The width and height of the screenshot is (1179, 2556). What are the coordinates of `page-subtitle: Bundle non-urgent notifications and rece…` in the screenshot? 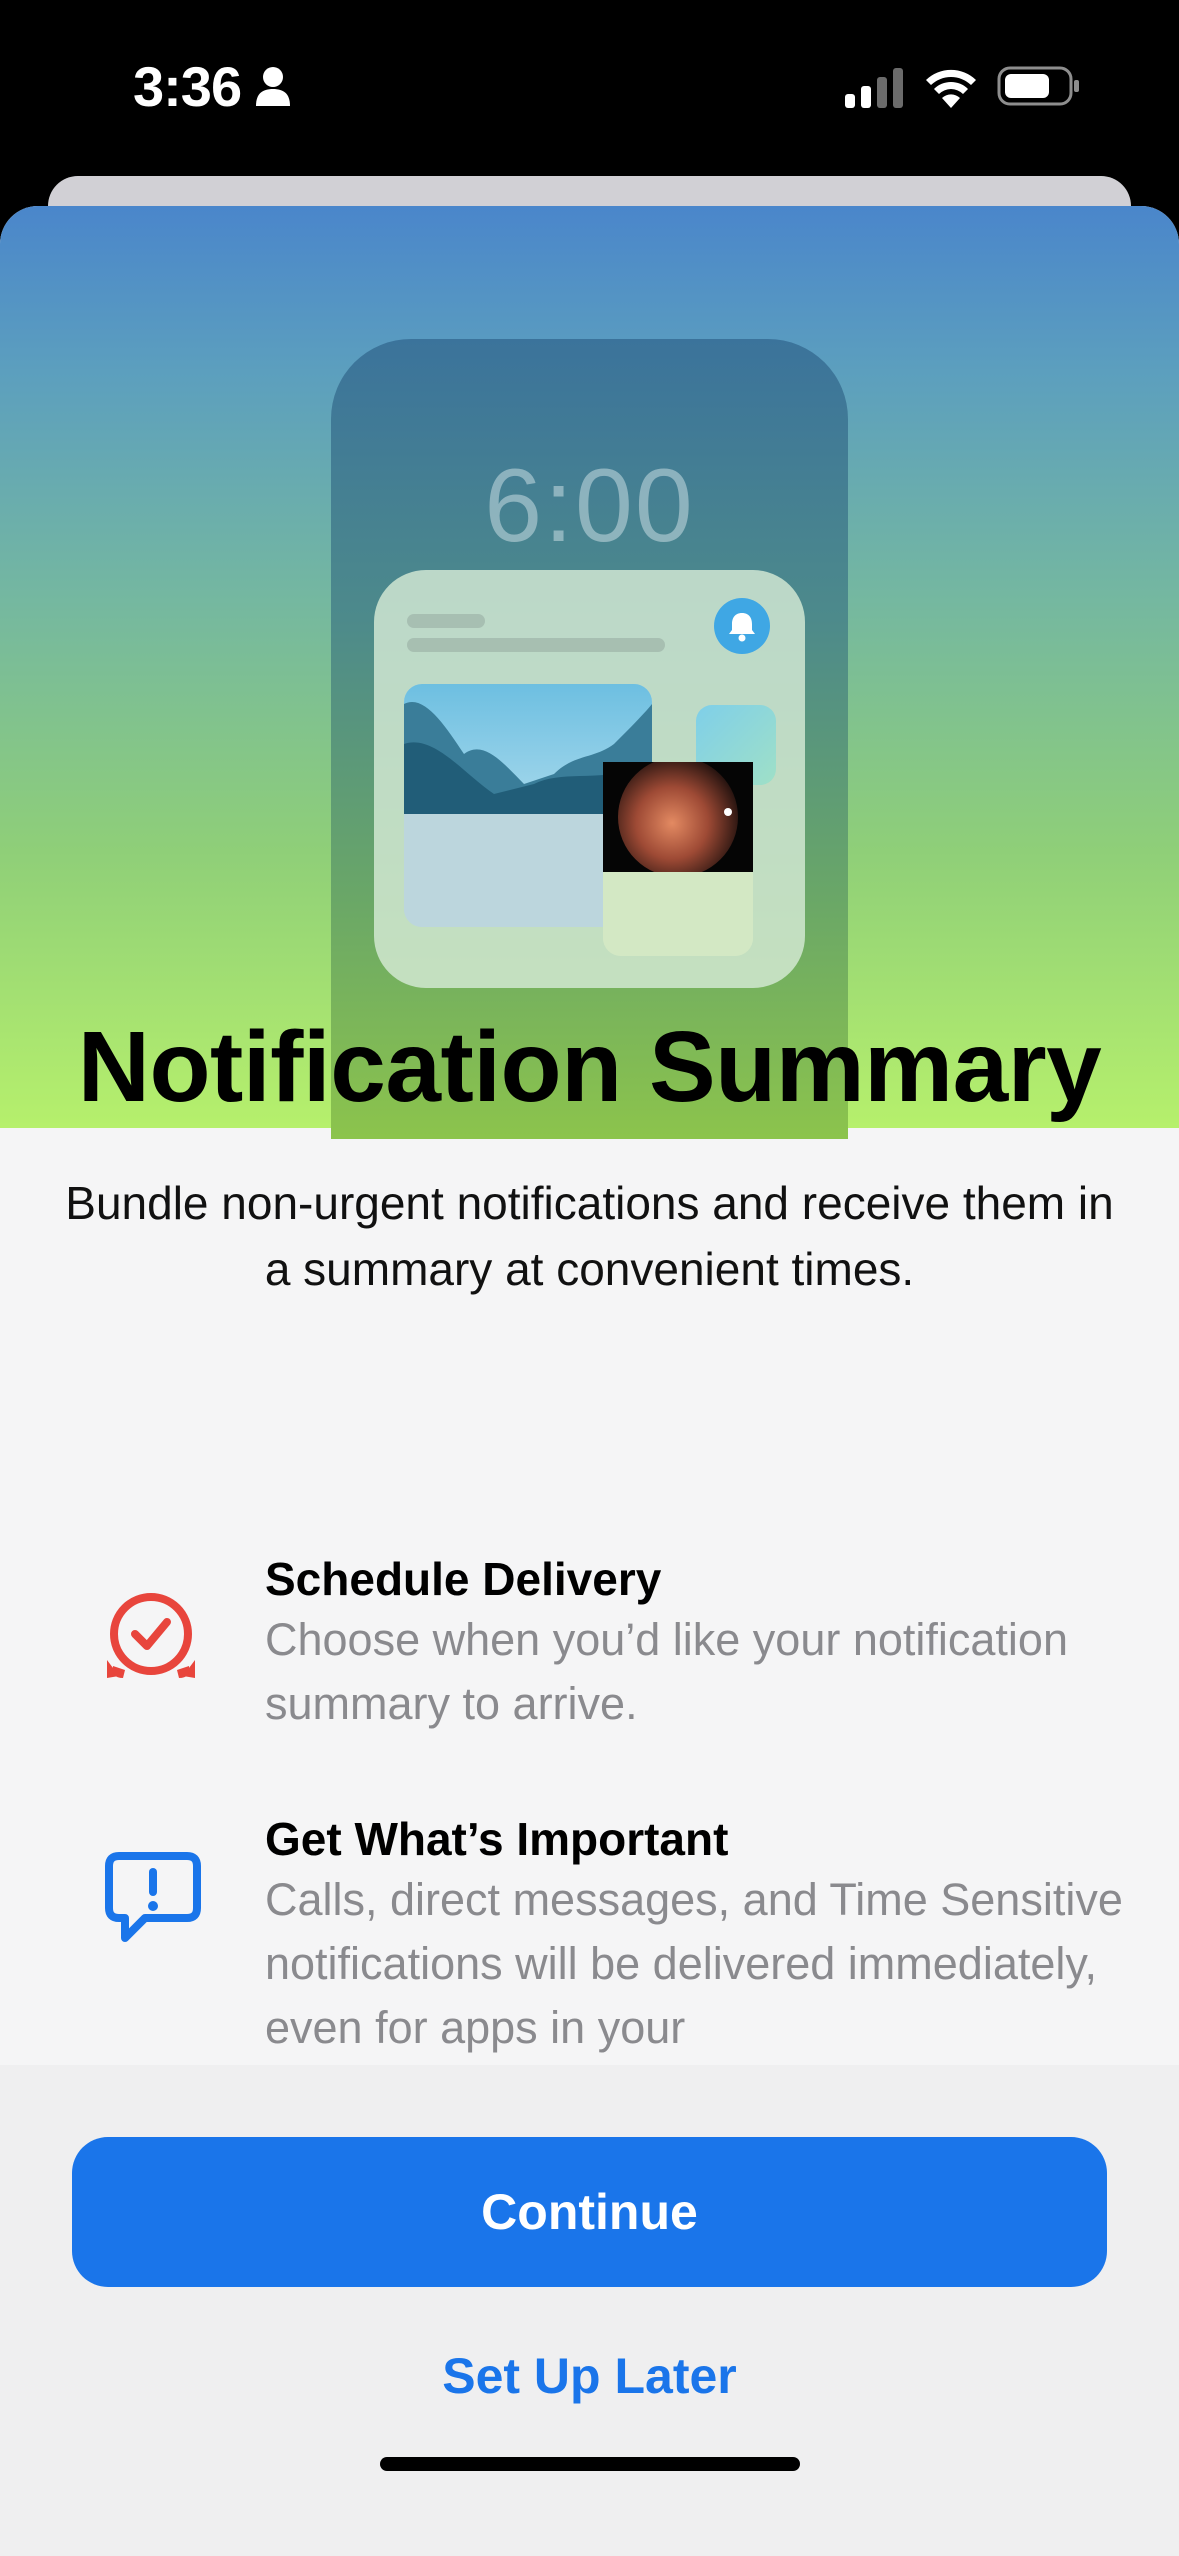 It's located at (589, 1236).